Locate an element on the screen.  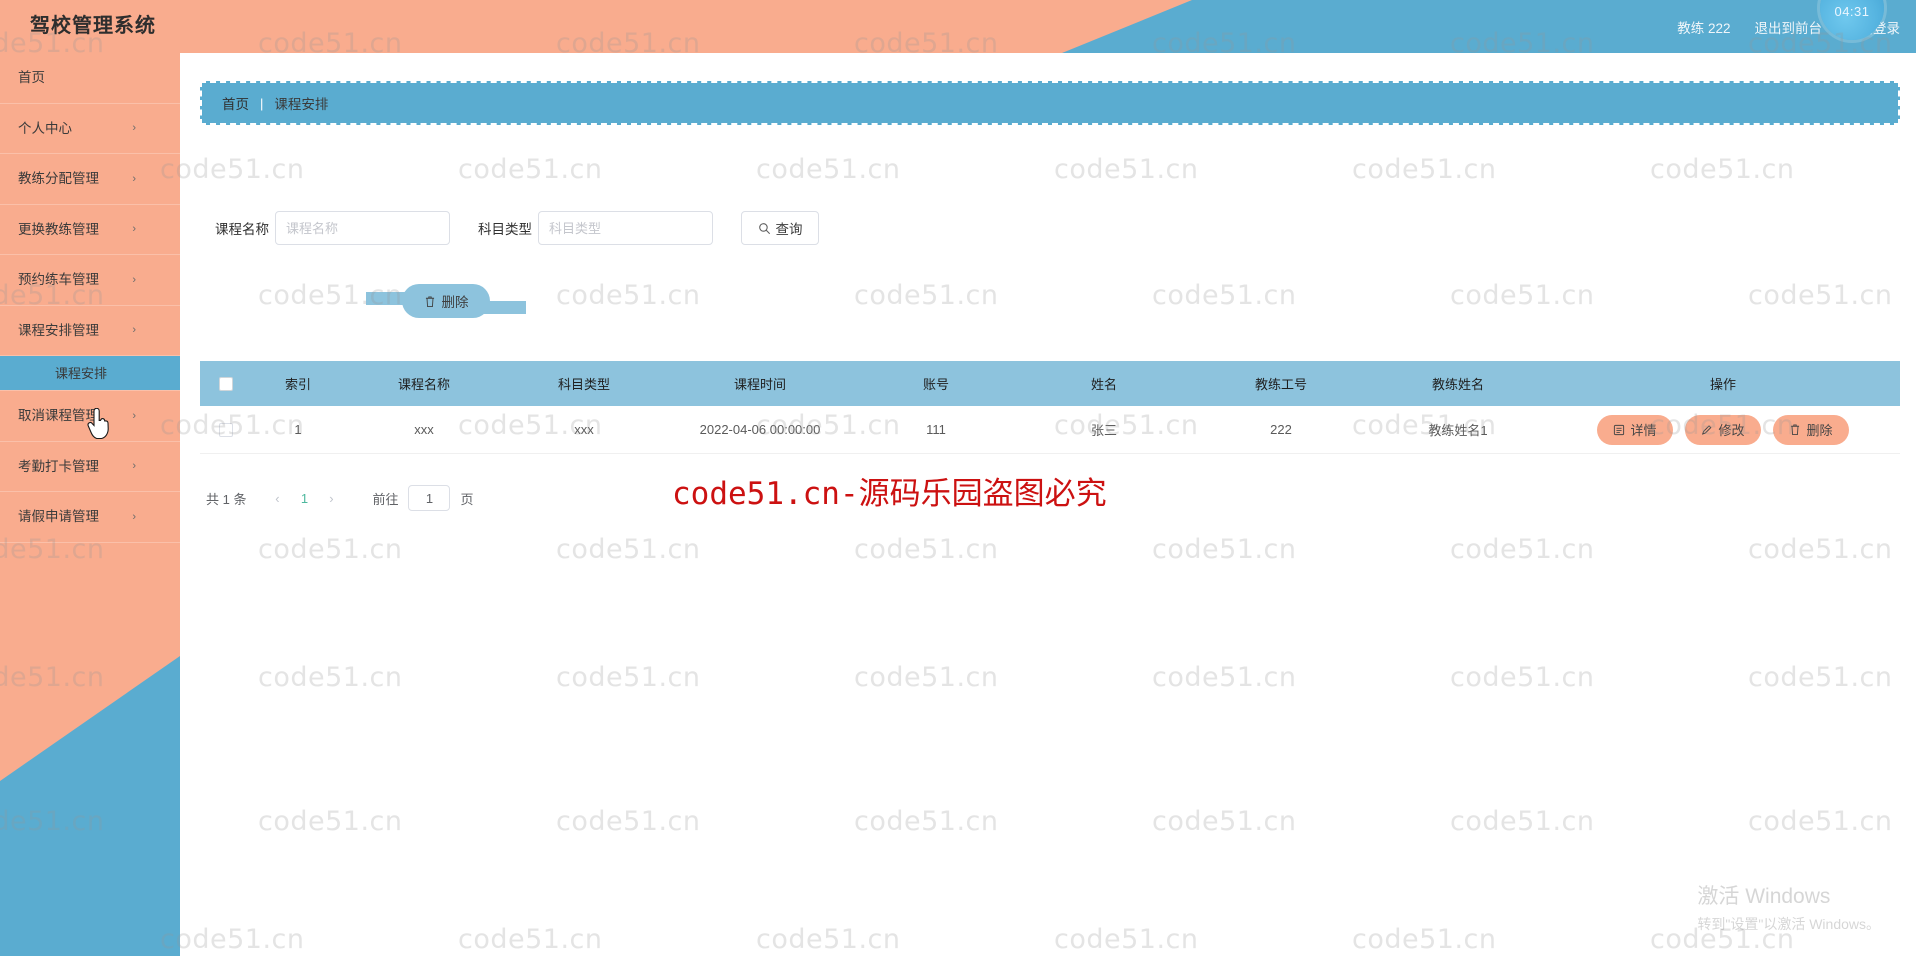
edit-button-label: 修改 is located at coordinates (1731, 430).